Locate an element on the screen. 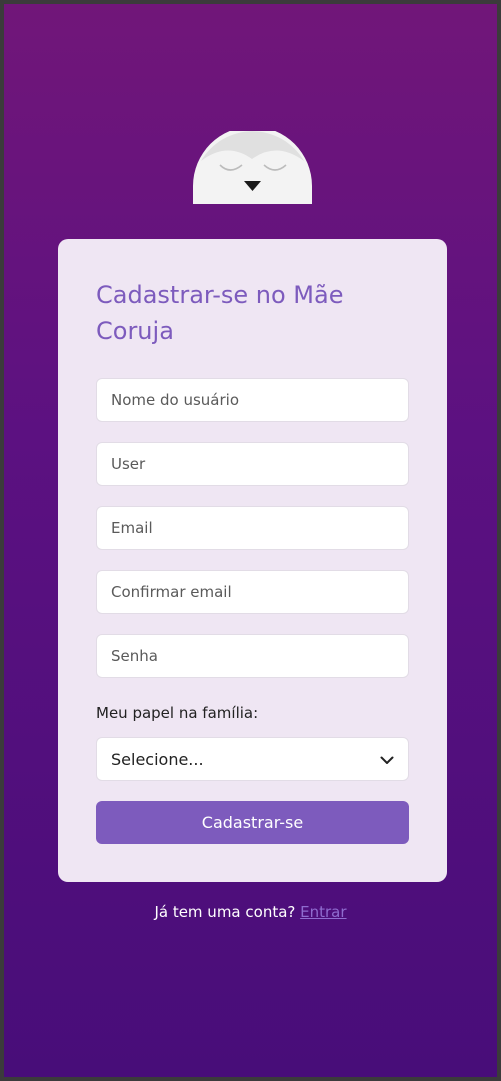 Image resolution: width=501 pixels, height=1081 pixels. signup-button: Cadastrar-se is located at coordinates (252, 822).